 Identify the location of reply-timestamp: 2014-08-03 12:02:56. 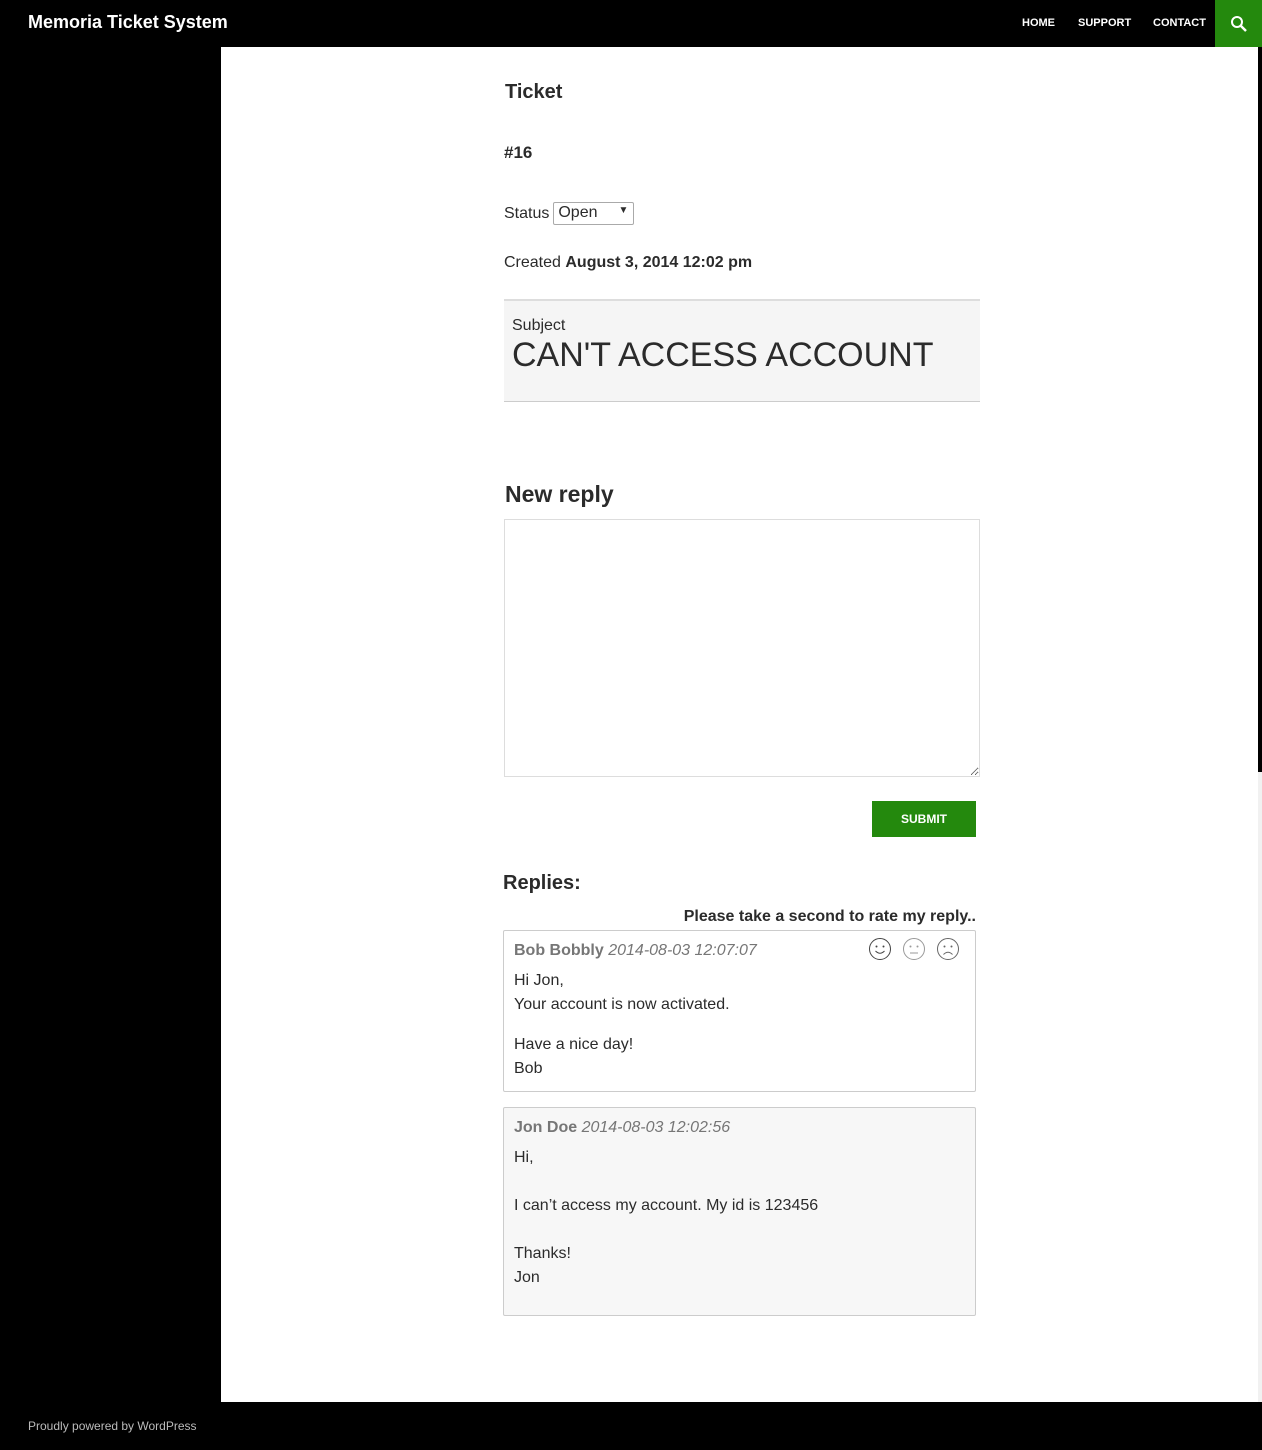
(656, 1127).